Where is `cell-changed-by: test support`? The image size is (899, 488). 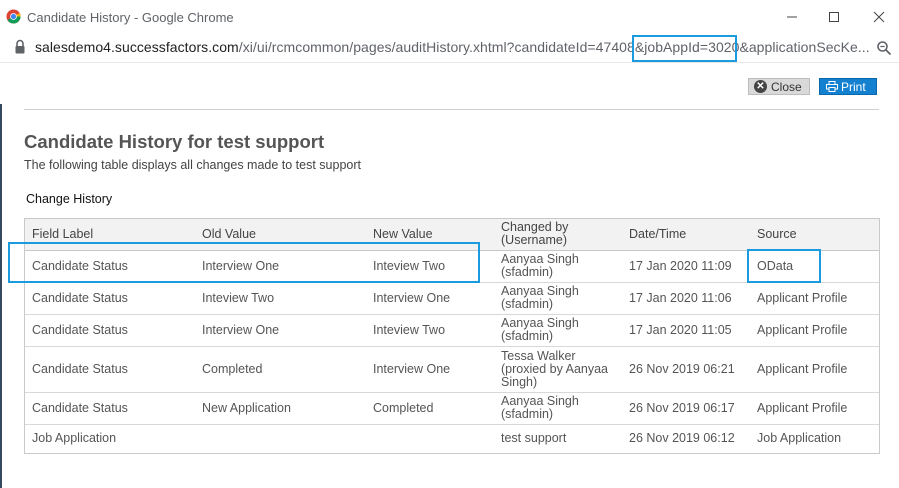 cell-changed-by: test support is located at coordinates (534, 437).